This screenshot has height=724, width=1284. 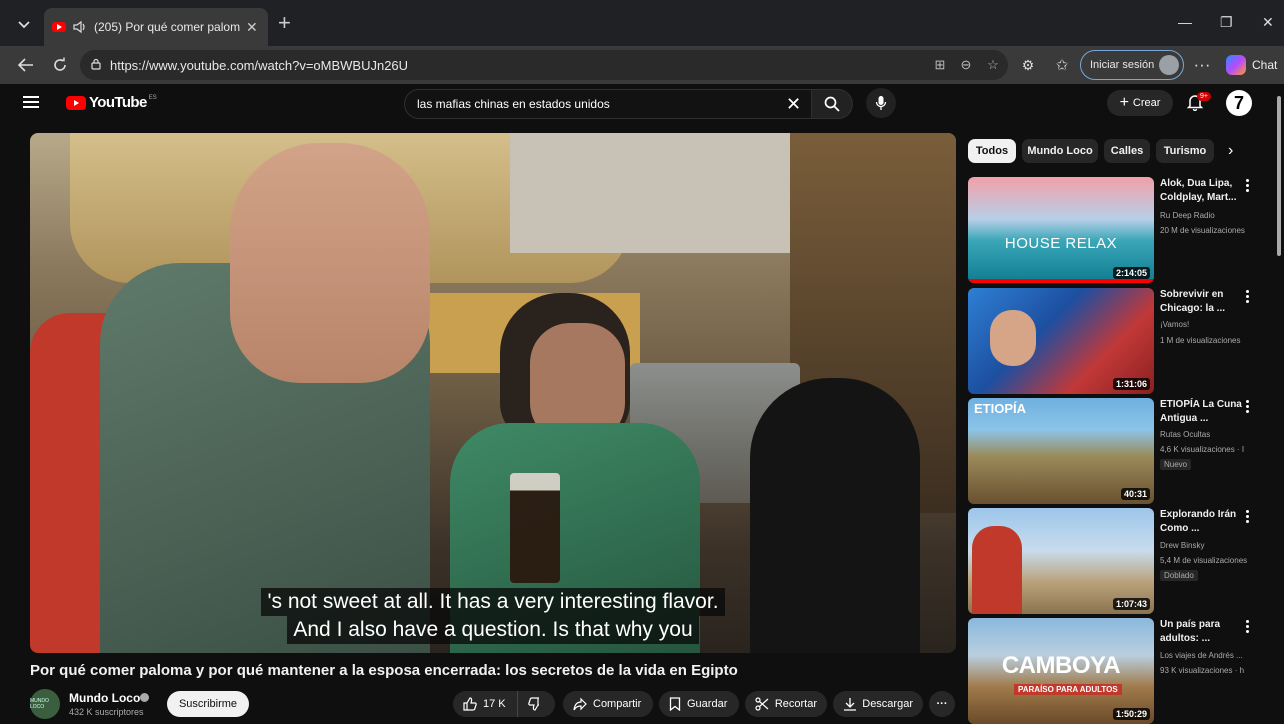 What do you see at coordinates (80, 27) in the screenshot?
I see `speaker-icon` at bounding box center [80, 27].